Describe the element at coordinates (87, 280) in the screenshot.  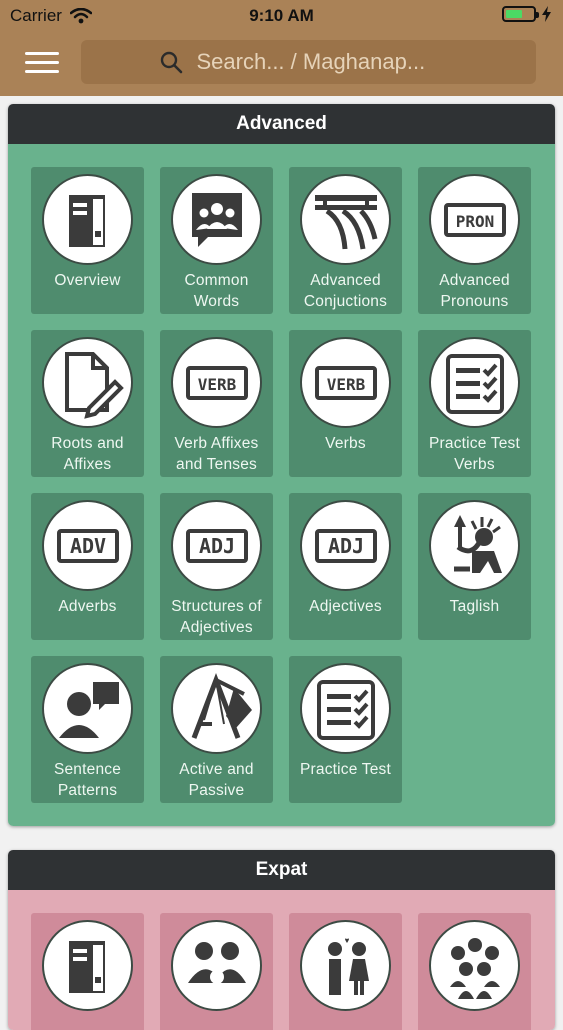
I see `tile-label: Overview` at that location.